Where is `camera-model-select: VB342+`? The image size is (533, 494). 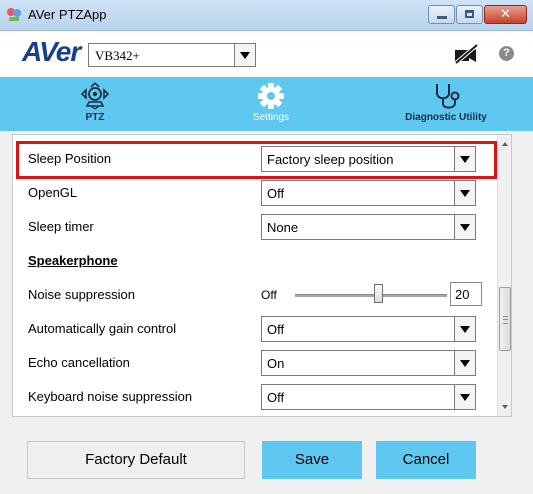
camera-model-select: VB342+ is located at coordinates (172, 55).